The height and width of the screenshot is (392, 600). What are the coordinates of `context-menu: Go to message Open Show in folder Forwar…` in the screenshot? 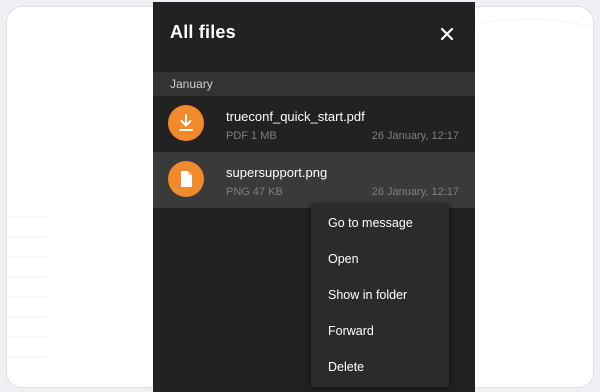 It's located at (380, 295).